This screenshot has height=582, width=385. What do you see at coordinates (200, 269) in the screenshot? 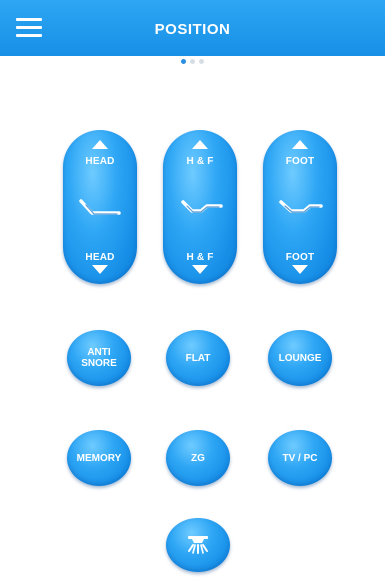
I see `hf-down-arrow-icon` at bounding box center [200, 269].